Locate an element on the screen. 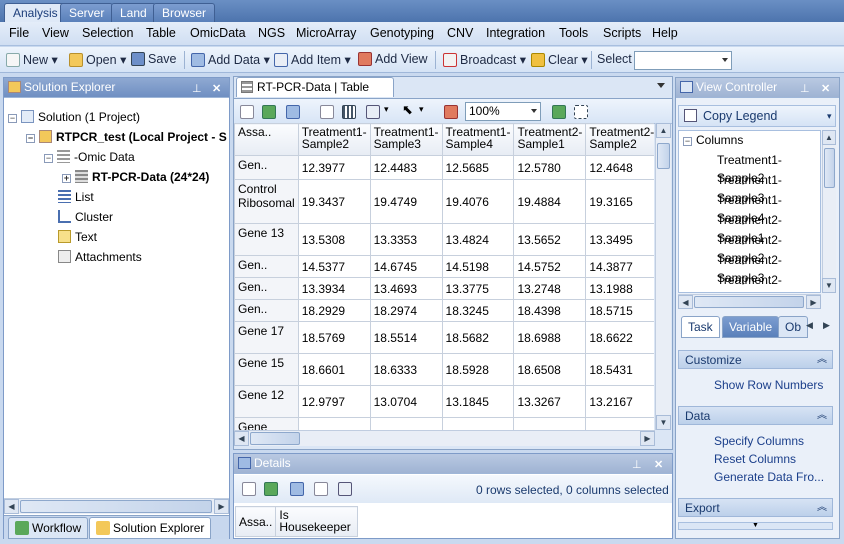  row-header-cell: Gene 12 is located at coordinates (266, 401).